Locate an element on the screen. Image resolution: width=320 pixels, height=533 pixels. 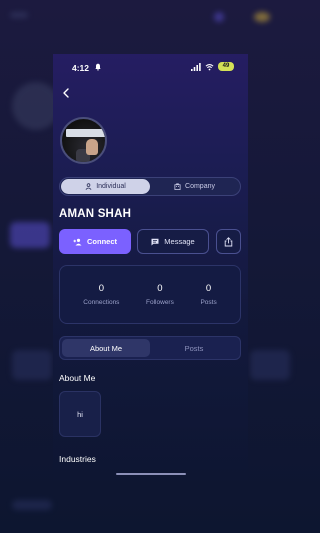
about-me-text: hi is located at coordinates (80, 414).